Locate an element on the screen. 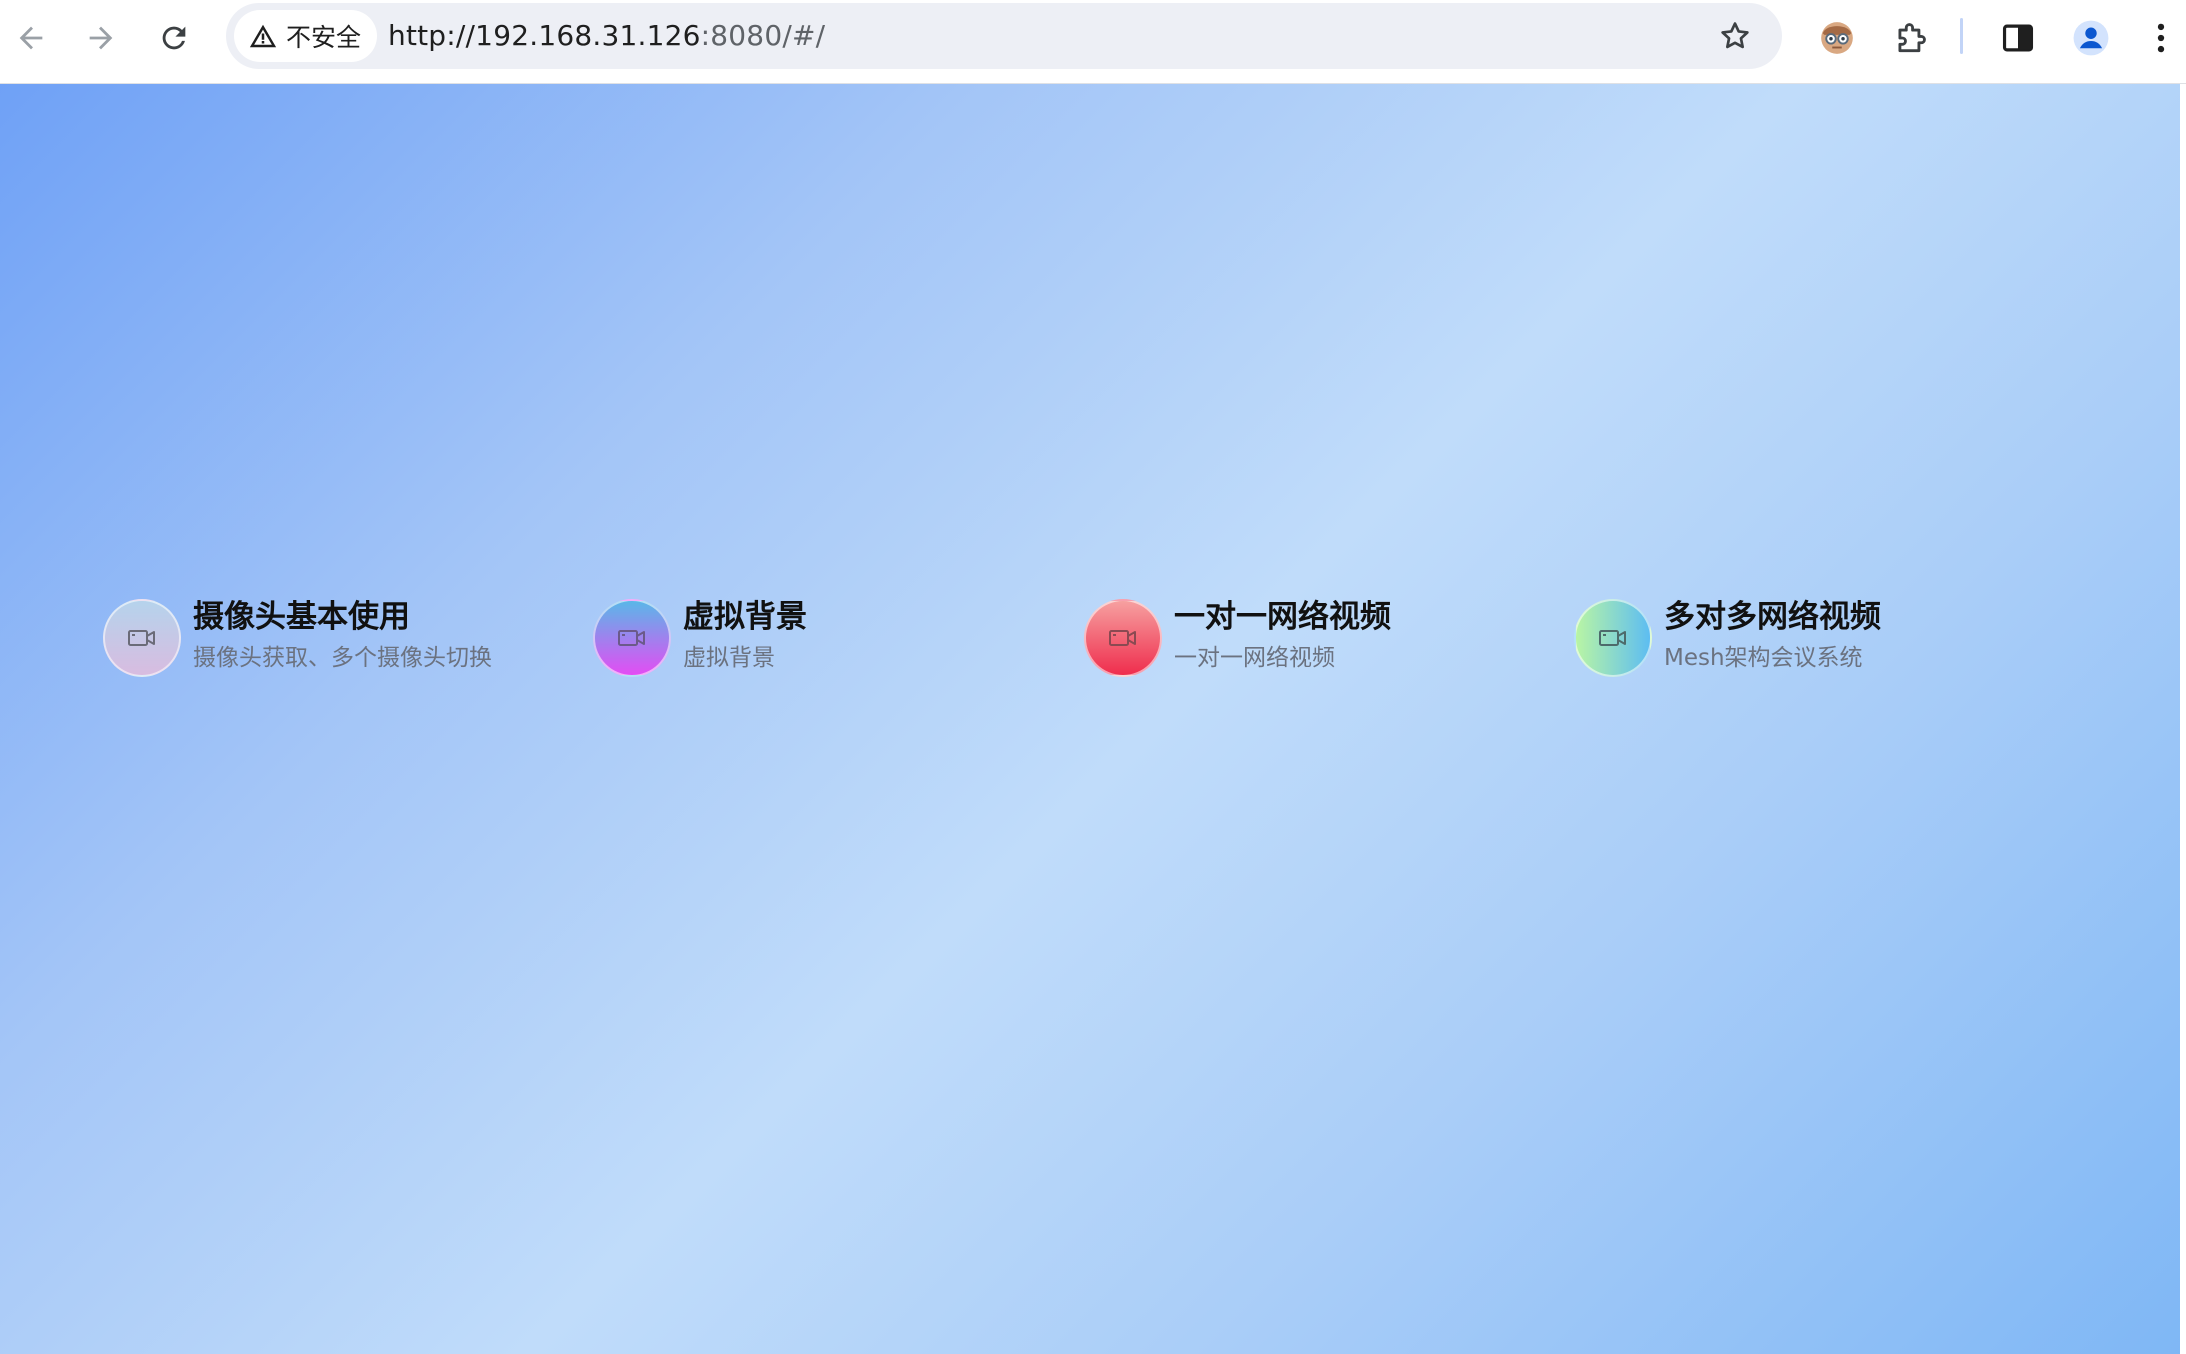  back-button is located at coordinates (31, 38).